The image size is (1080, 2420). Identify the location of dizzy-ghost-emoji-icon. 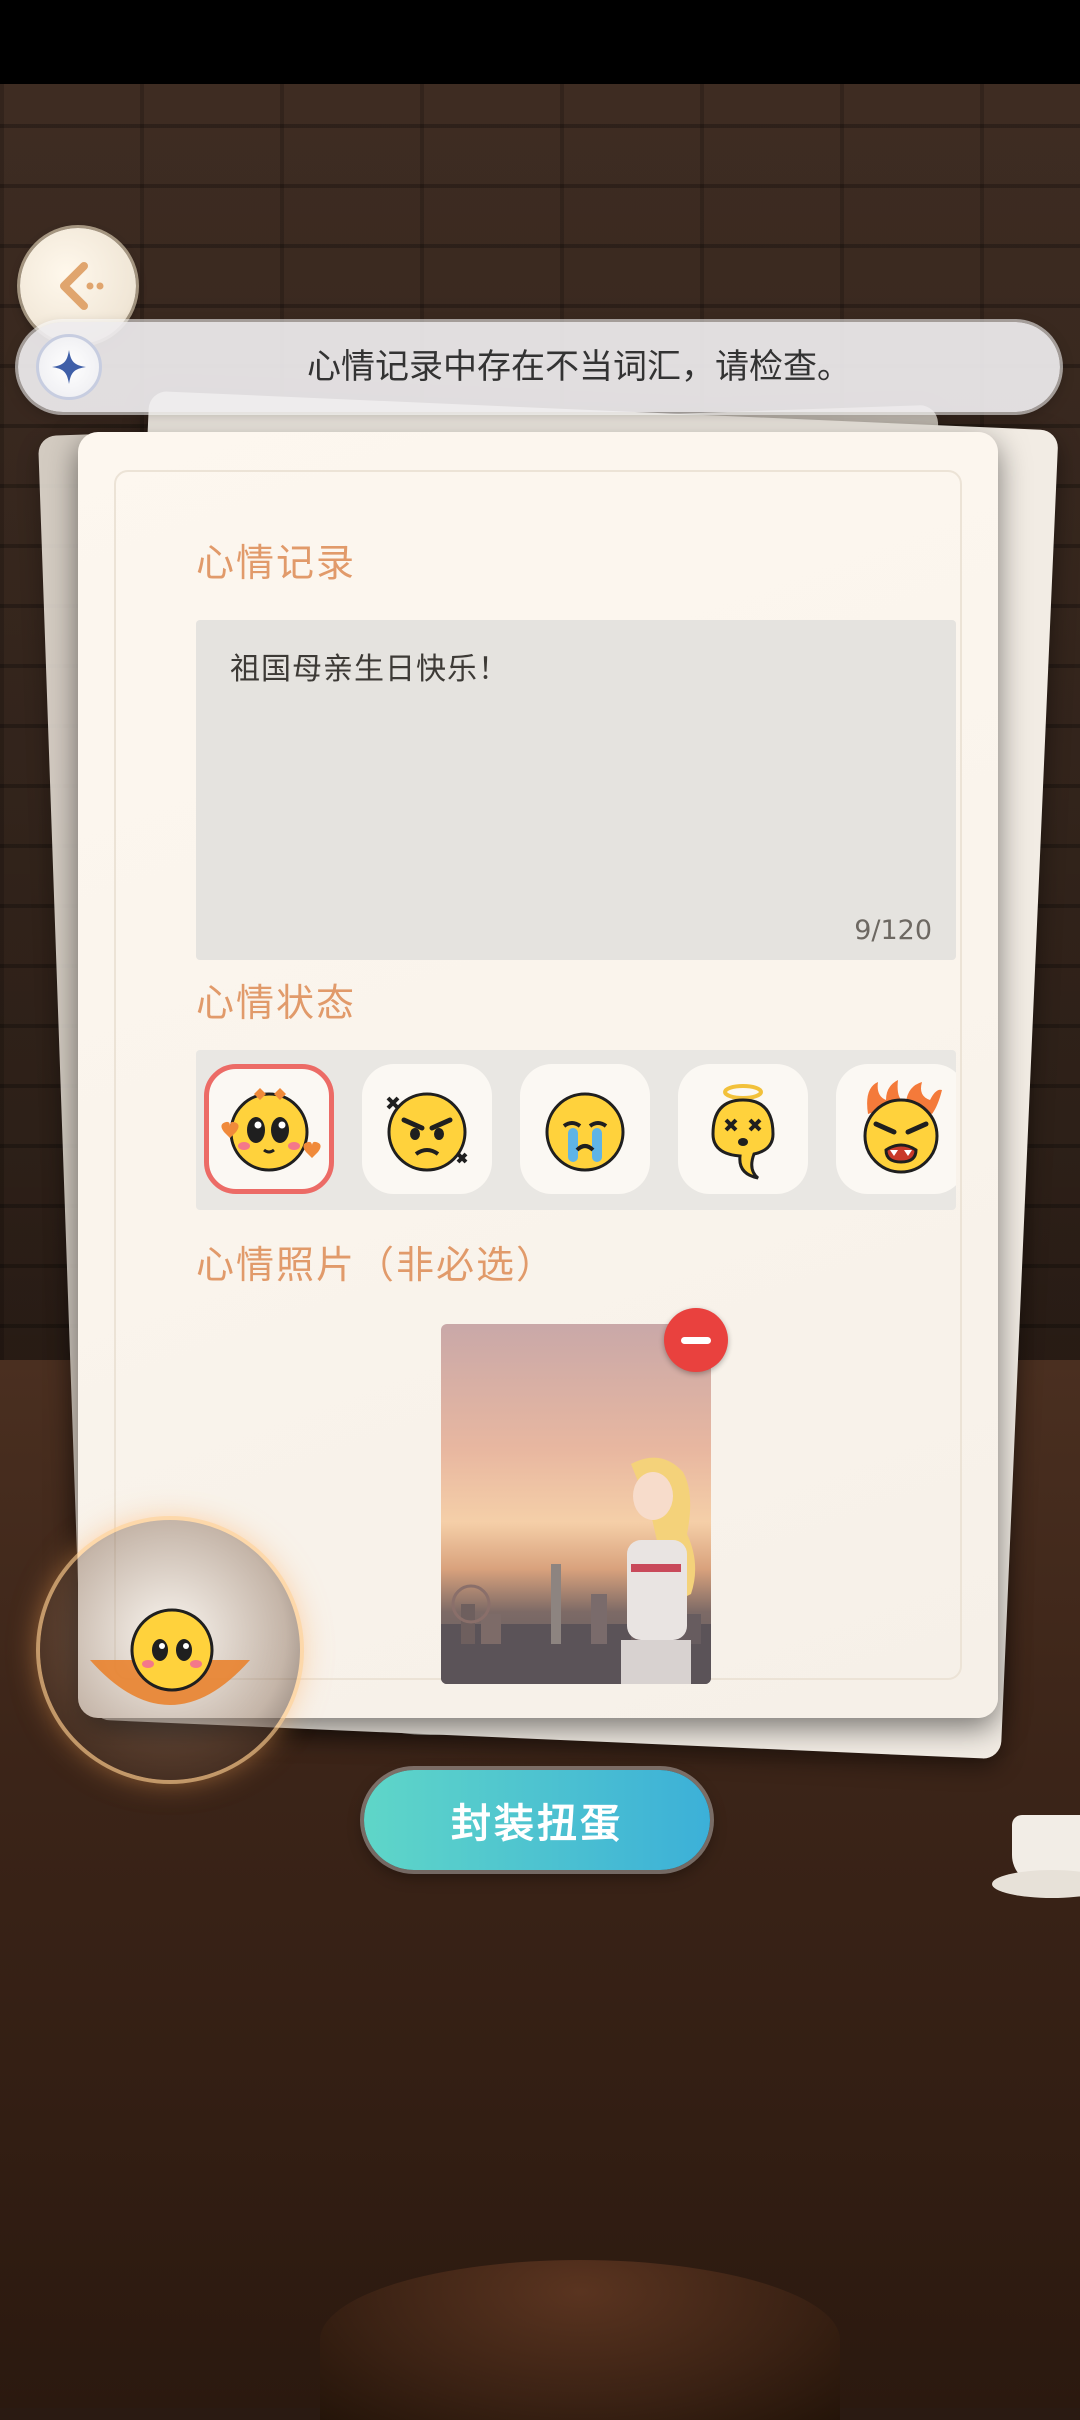
(743, 1132).